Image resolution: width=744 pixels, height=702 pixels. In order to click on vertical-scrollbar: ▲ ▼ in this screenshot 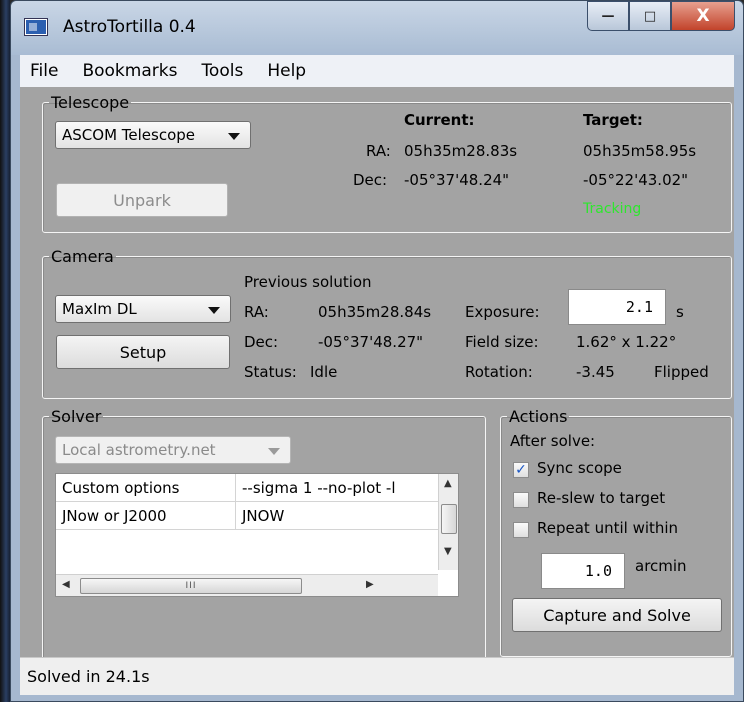, I will do `click(448, 522)`.